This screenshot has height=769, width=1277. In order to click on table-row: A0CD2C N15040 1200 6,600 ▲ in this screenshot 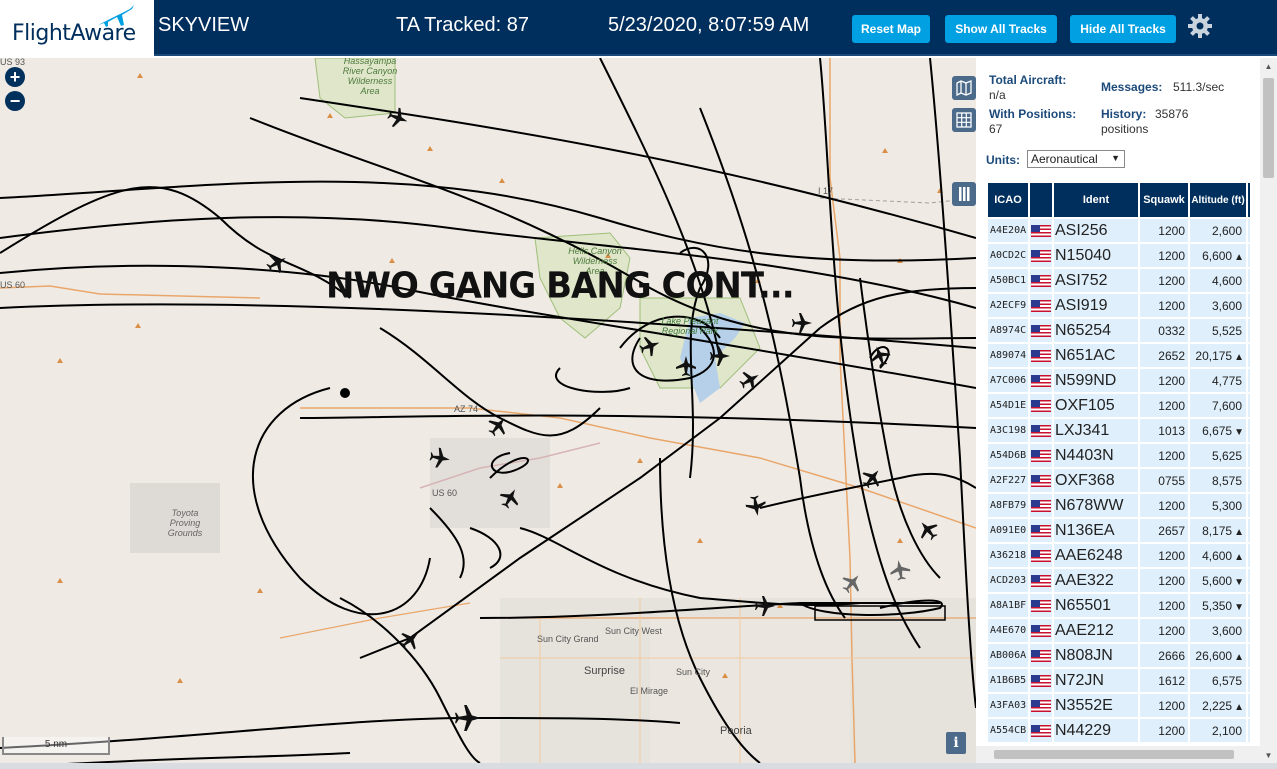, I will do `click(1119, 255)`.